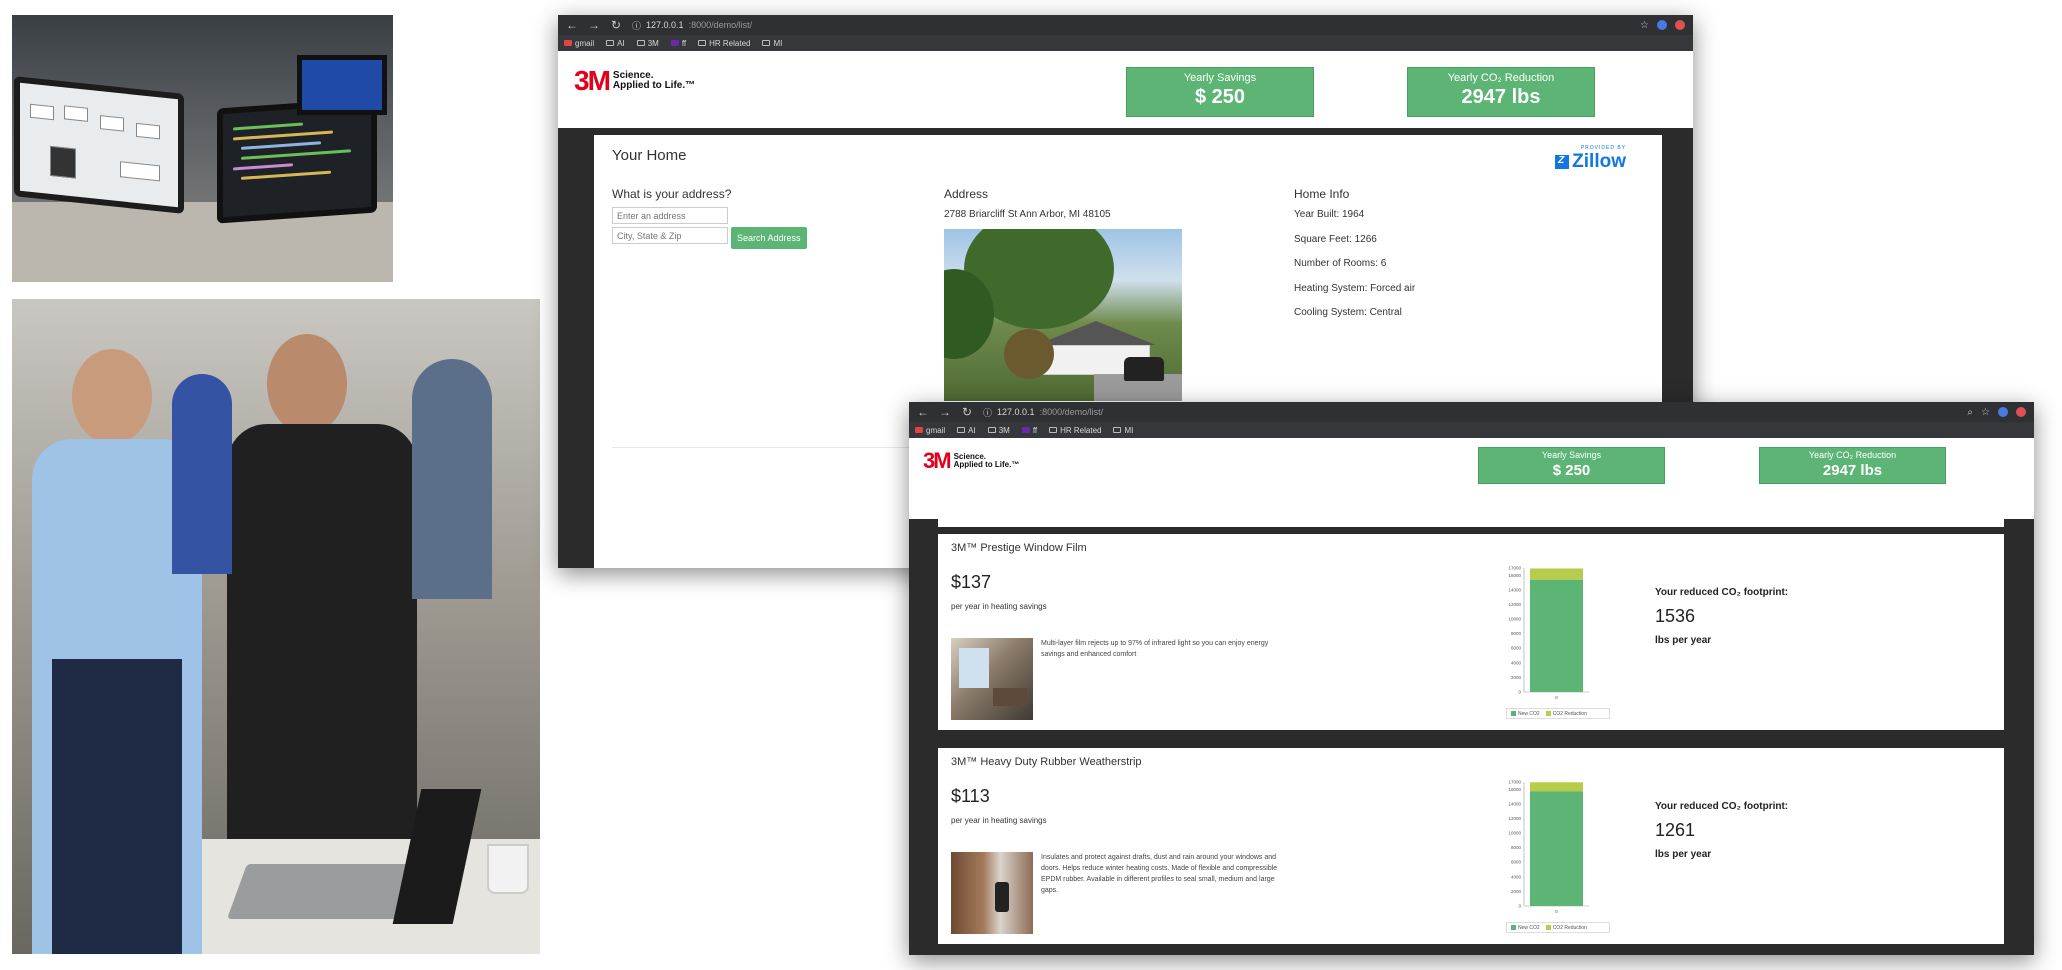 The height and width of the screenshot is (970, 2062). I want to click on card-edge, so click(1471, 523).